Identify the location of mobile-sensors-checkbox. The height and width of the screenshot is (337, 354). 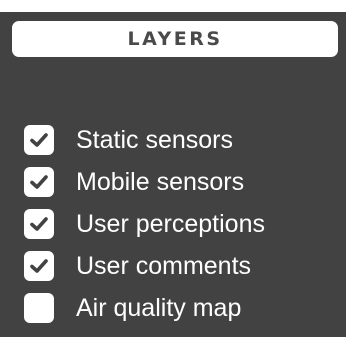
(39, 182).